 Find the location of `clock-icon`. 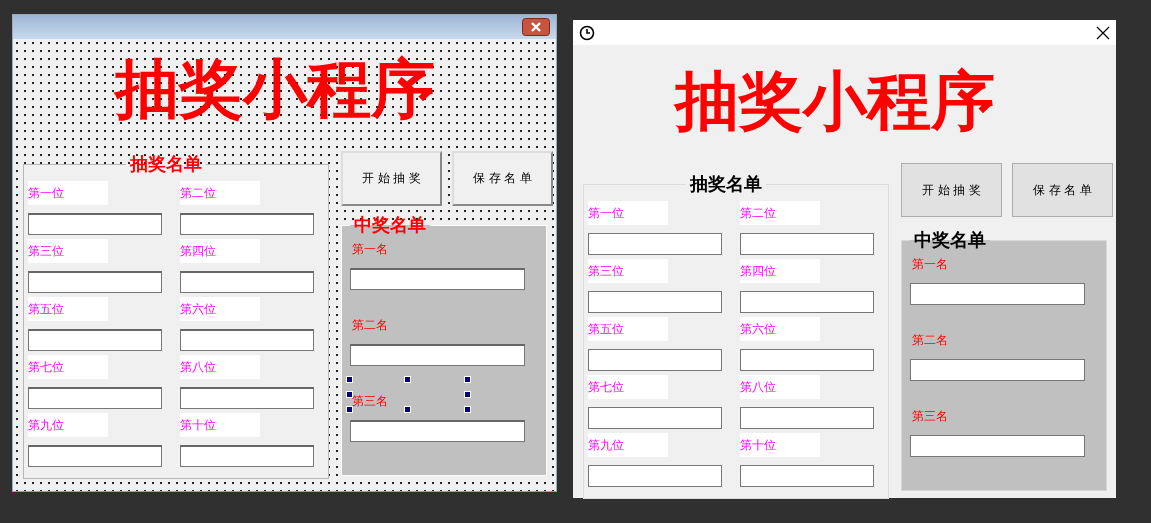

clock-icon is located at coordinates (587, 32).